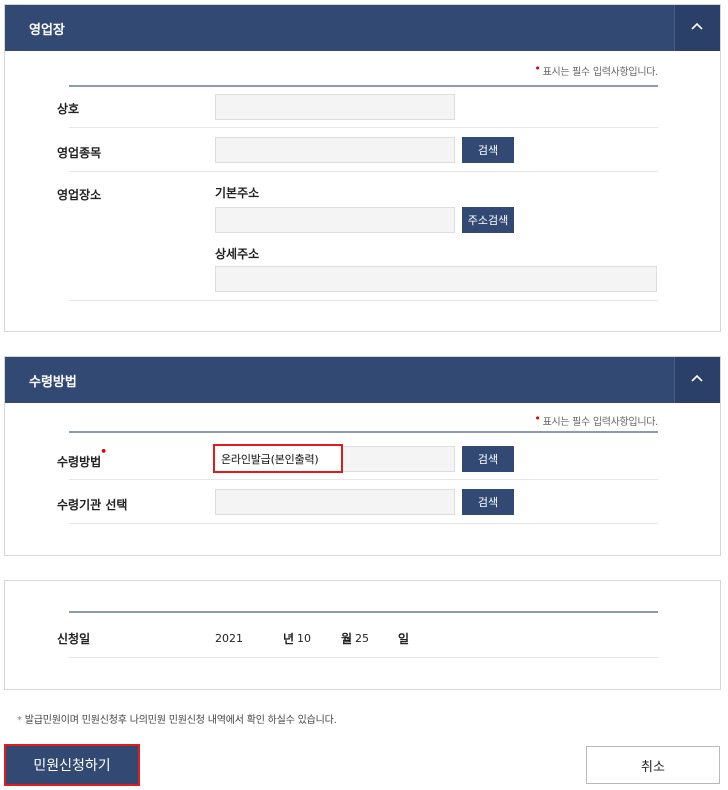  What do you see at coordinates (653, 765) in the screenshot?
I see `cancel-button: 취소` at bounding box center [653, 765].